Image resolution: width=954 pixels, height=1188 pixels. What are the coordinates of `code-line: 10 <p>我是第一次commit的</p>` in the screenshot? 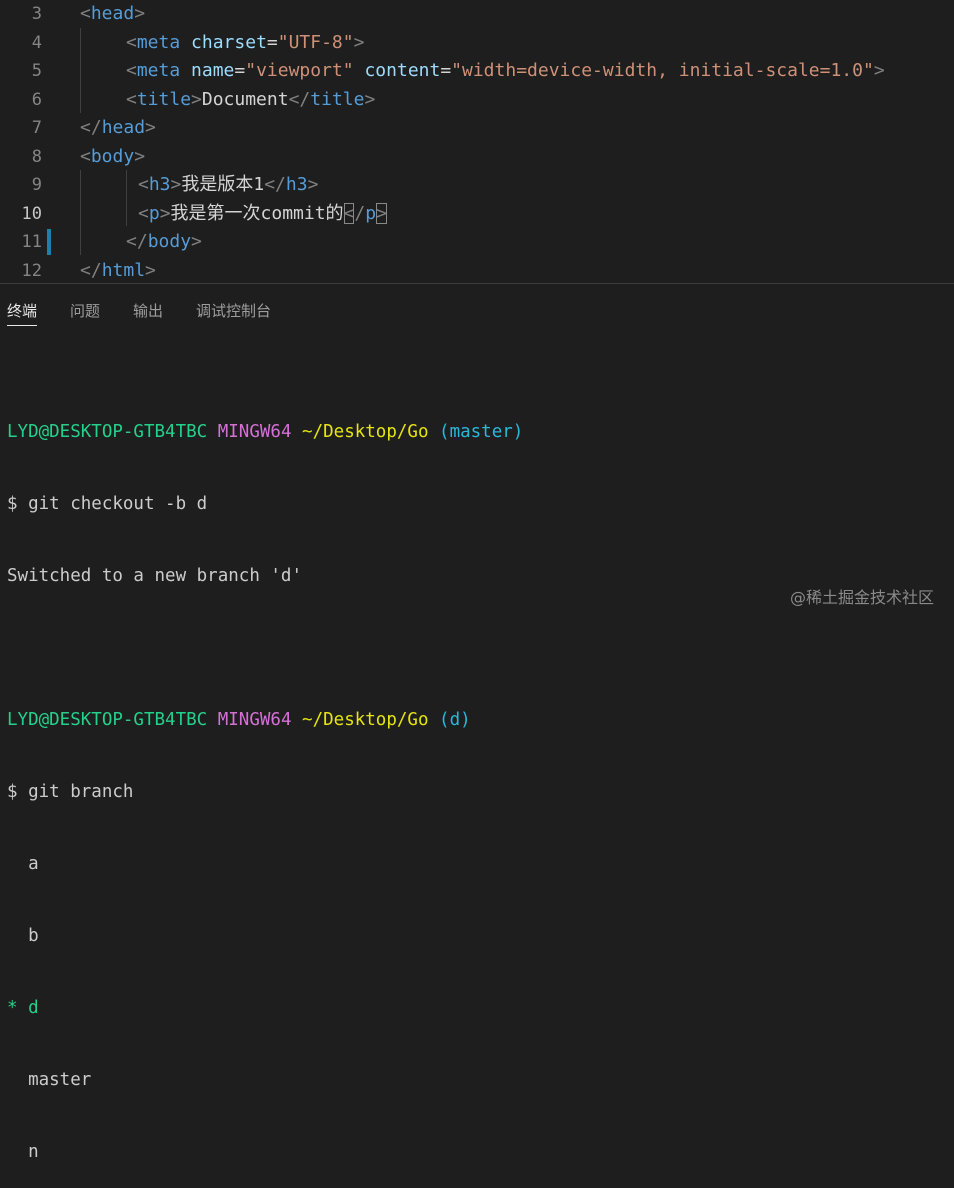 It's located at (477, 214).